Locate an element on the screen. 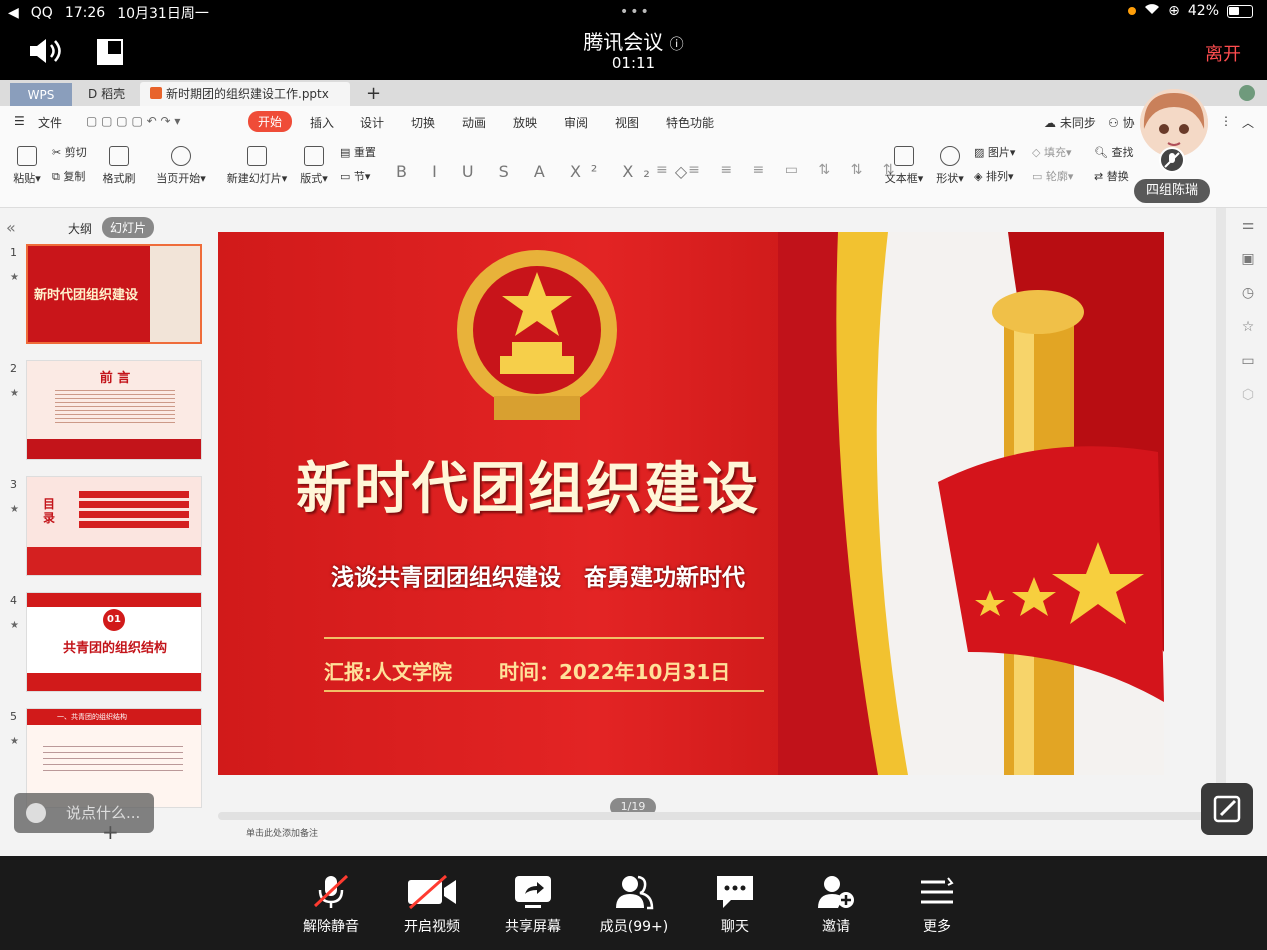 Image resolution: width=1267 pixels, height=950 pixels. section-button: ▭ 节▾ is located at coordinates (355, 176).